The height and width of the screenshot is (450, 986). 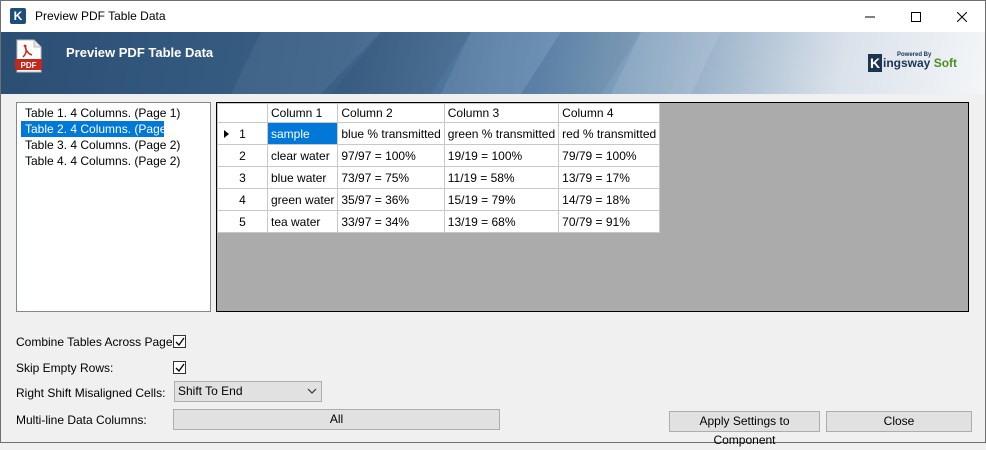 I want to click on grid-cell: 11/19 = 58%, so click(x=501, y=177).